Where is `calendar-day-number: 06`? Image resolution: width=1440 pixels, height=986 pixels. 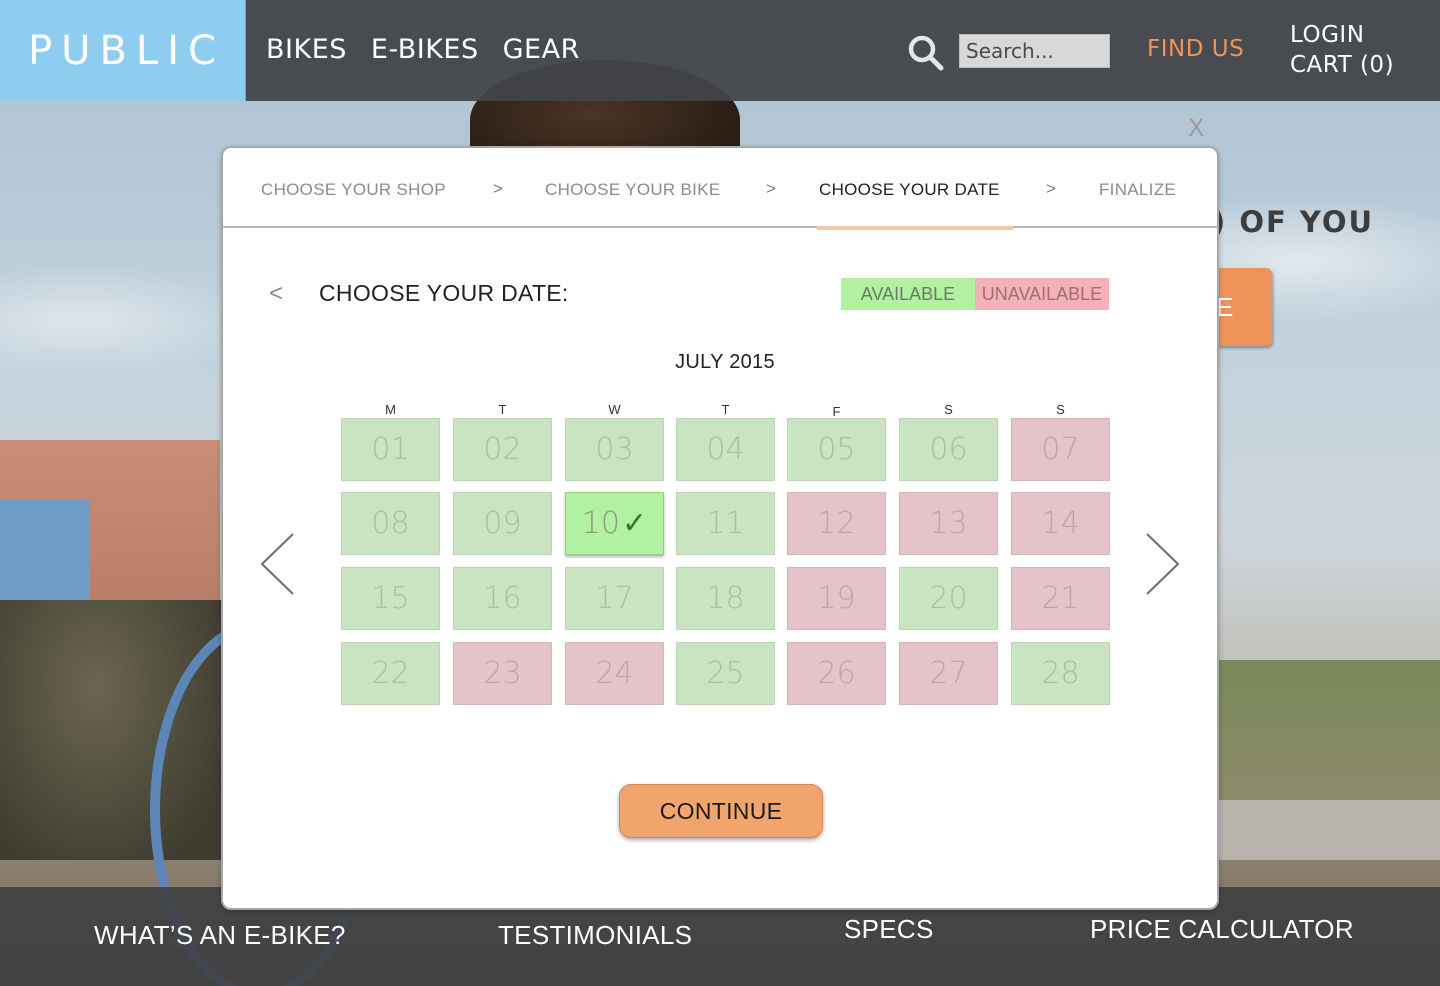
calendar-day-number: 06 is located at coordinates (948, 449).